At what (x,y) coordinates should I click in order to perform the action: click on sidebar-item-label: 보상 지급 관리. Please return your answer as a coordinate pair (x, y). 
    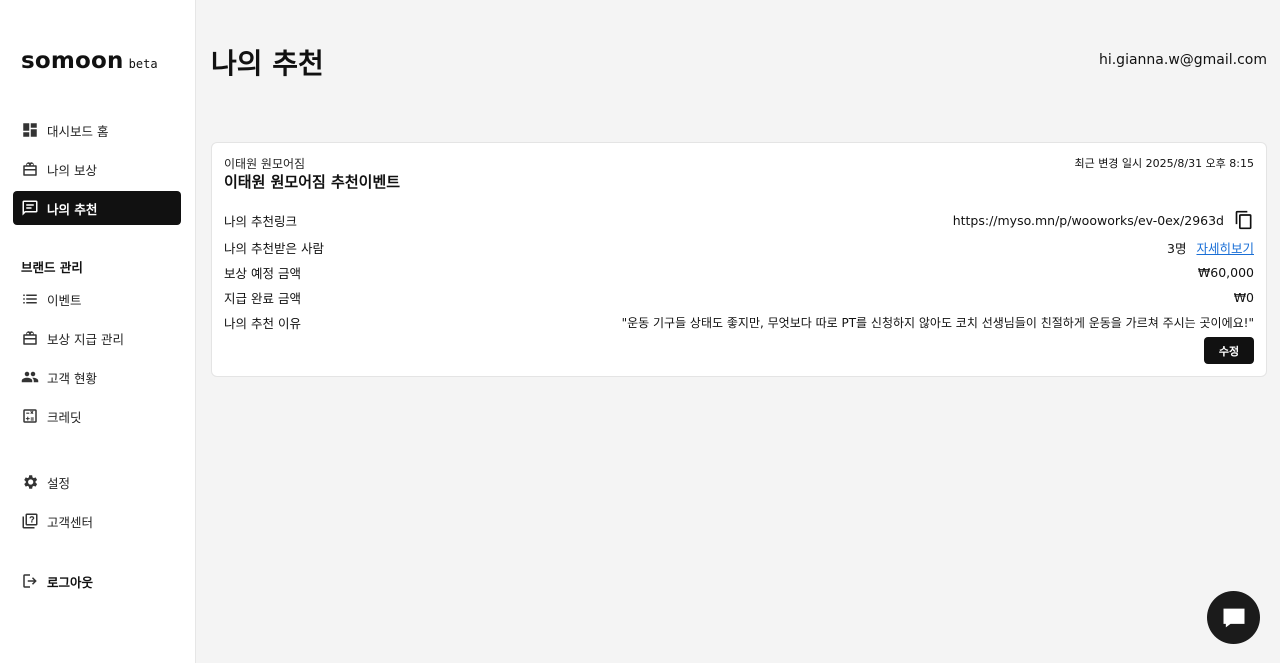
    Looking at the image, I should click on (85, 339).